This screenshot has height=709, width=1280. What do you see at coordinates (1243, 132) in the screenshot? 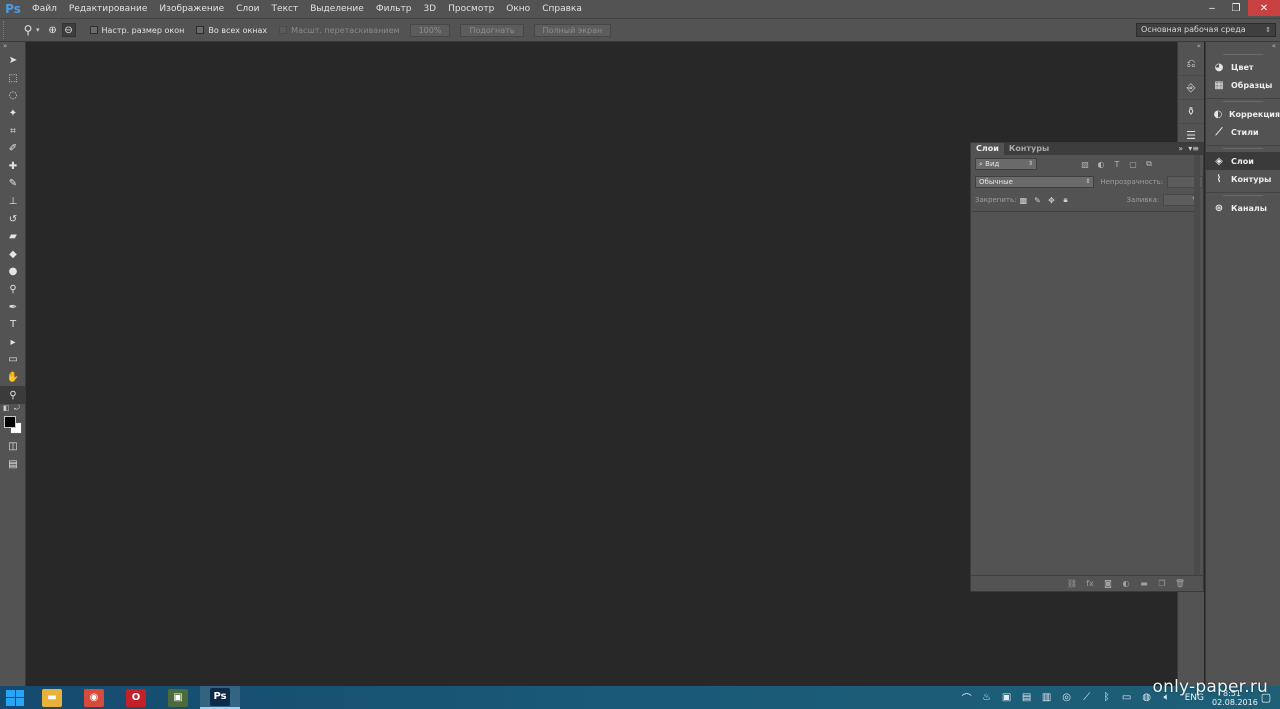
I see `dock-item: ⟋ Стили` at bounding box center [1243, 132].